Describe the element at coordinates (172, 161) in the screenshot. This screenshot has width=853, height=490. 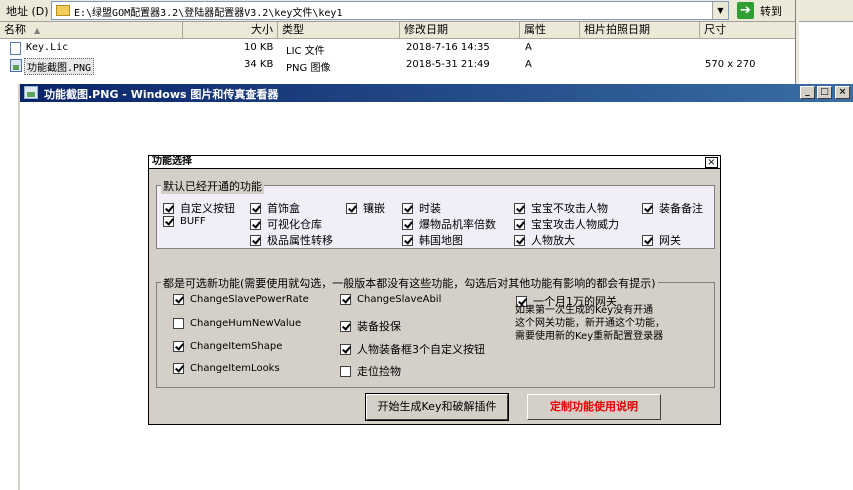
I see `dialog-title: 功能选择` at that location.